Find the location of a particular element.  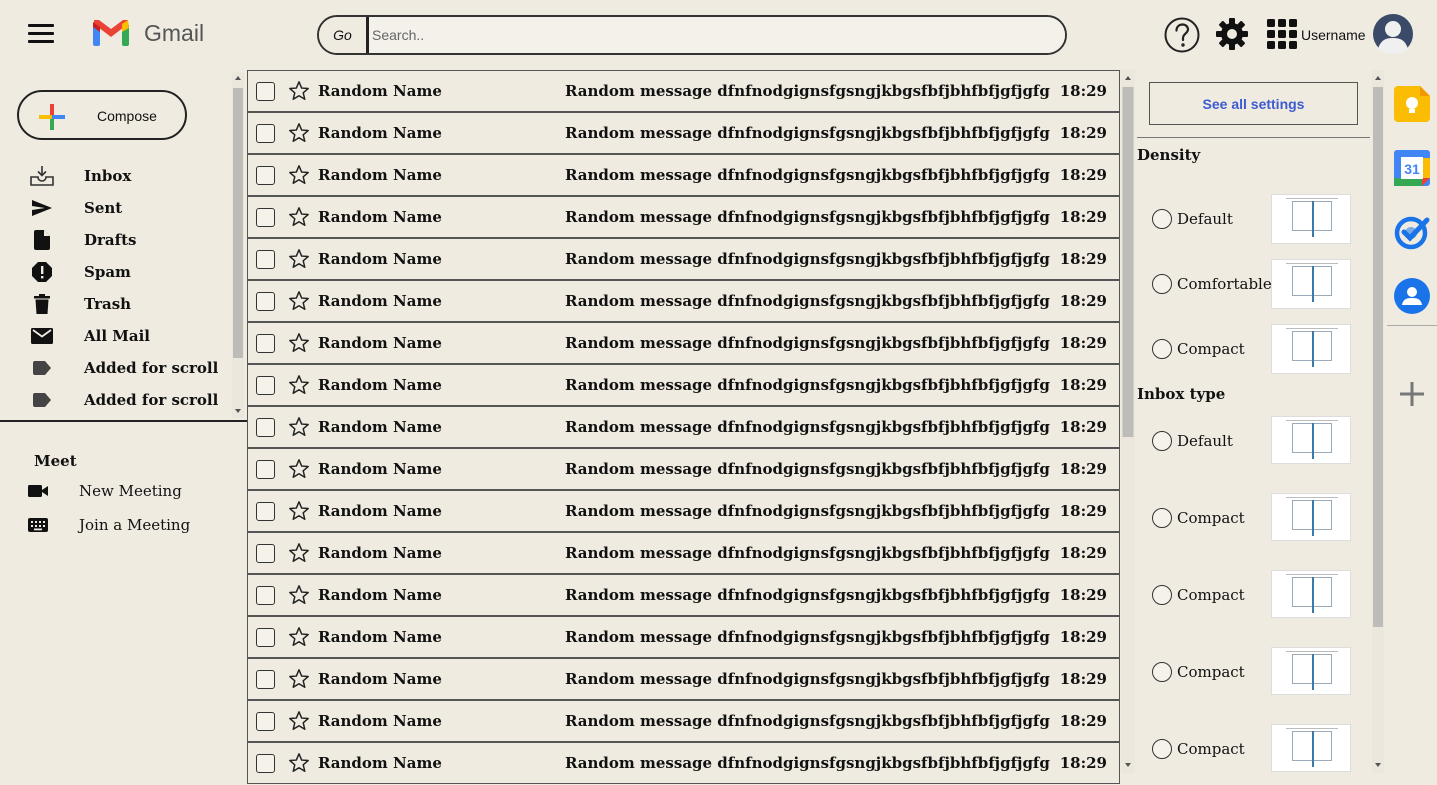

sidebar-item-drafts: Drafts is located at coordinates (116, 240).